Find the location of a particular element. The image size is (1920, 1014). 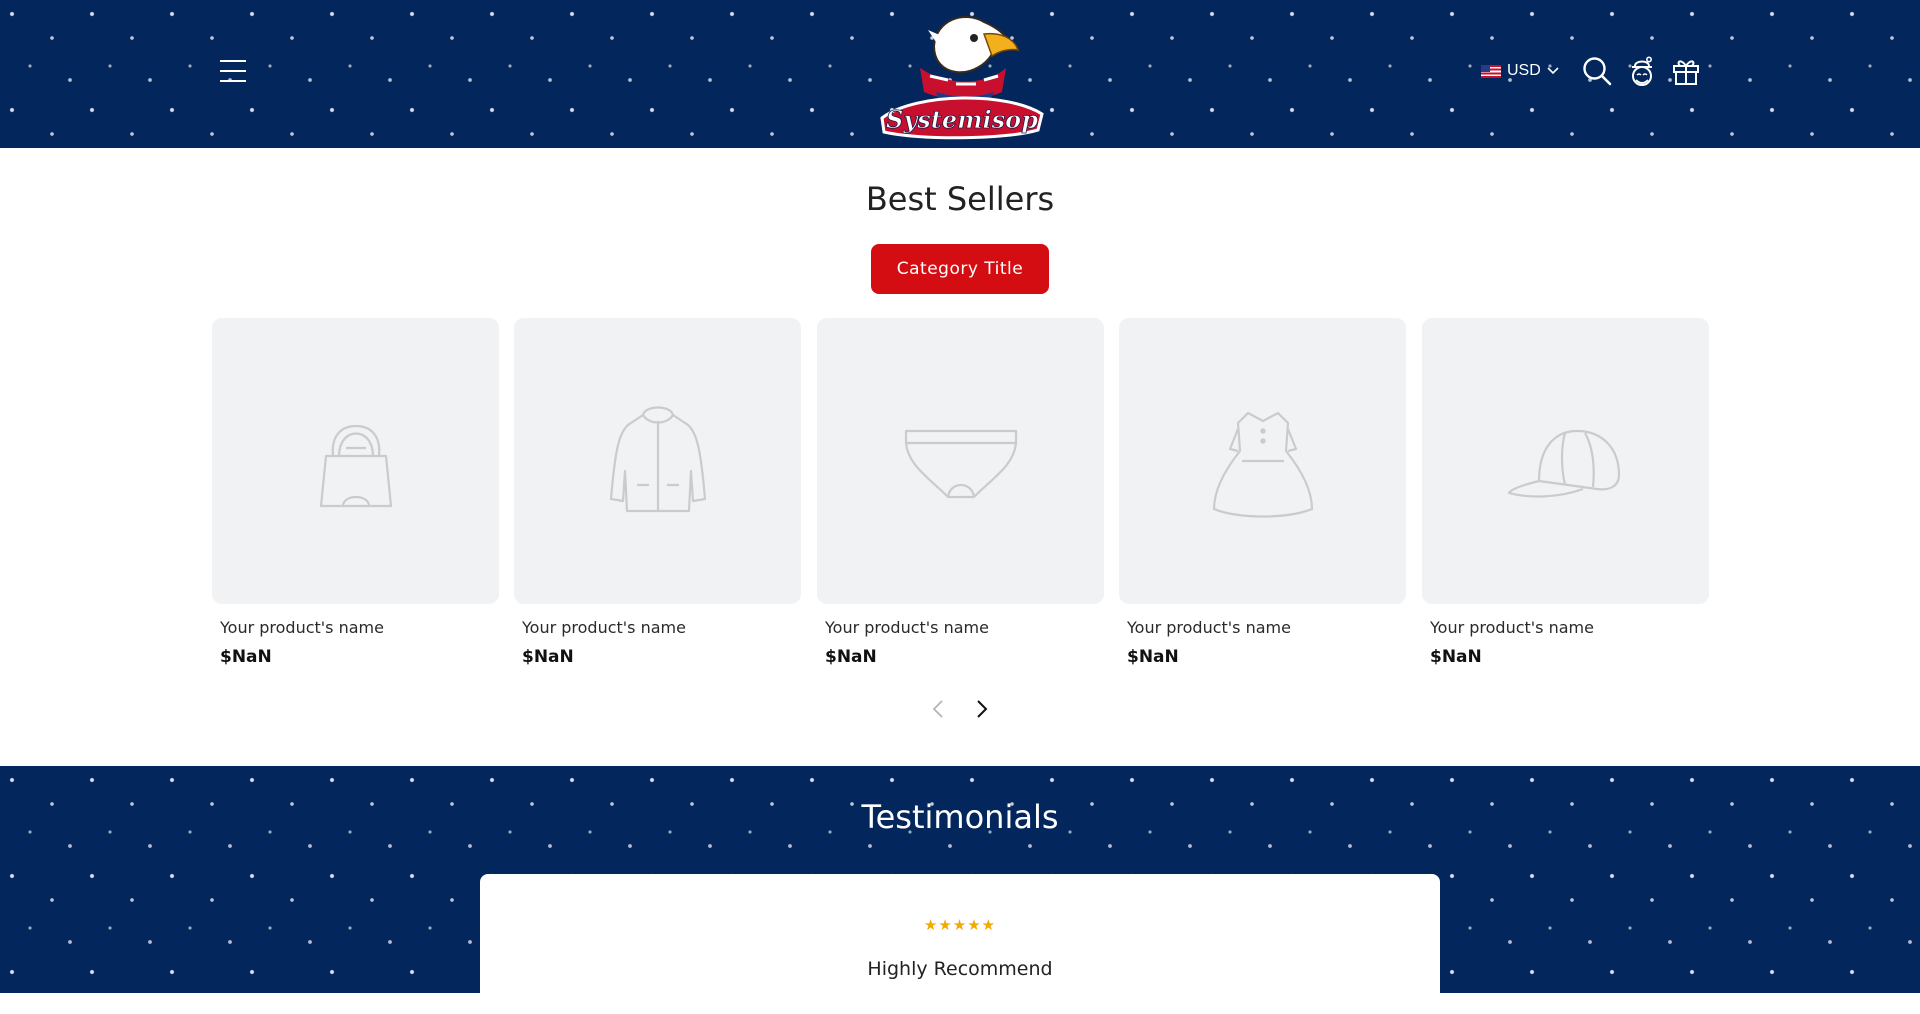

account-icon is located at coordinates (1642, 71).